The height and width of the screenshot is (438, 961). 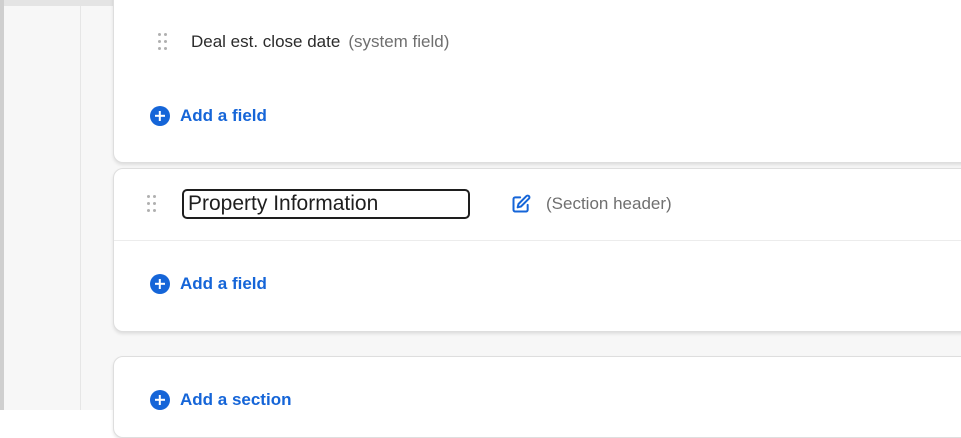 What do you see at coordinates (266, 41) in the screenshot?
I see `field-name: Deal est. close date` at bounding box center [266, 41].